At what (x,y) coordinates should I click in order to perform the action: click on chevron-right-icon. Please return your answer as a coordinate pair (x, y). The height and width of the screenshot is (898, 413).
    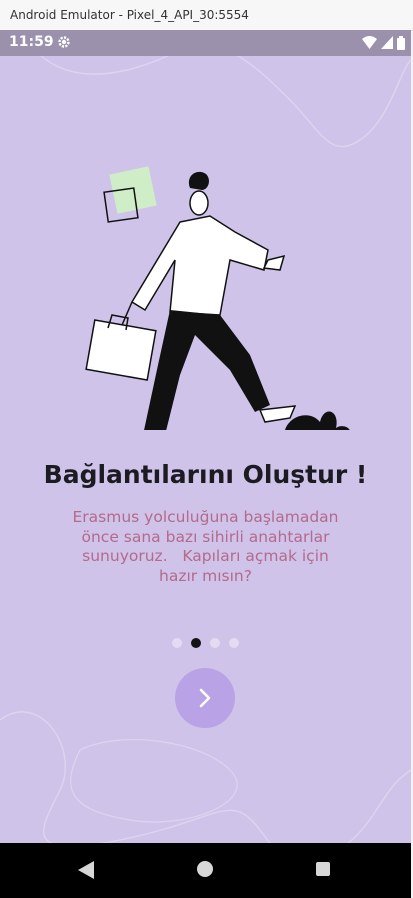
    Looking at the image, I should click on (205, 698).